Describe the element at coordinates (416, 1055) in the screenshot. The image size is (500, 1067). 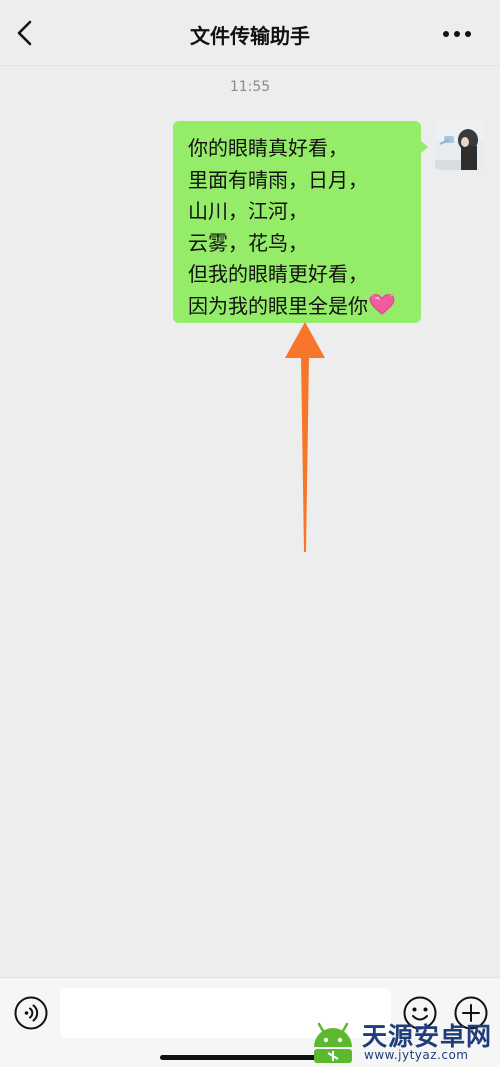
I see `watermark-url: www.jytyaz.com` at that location.